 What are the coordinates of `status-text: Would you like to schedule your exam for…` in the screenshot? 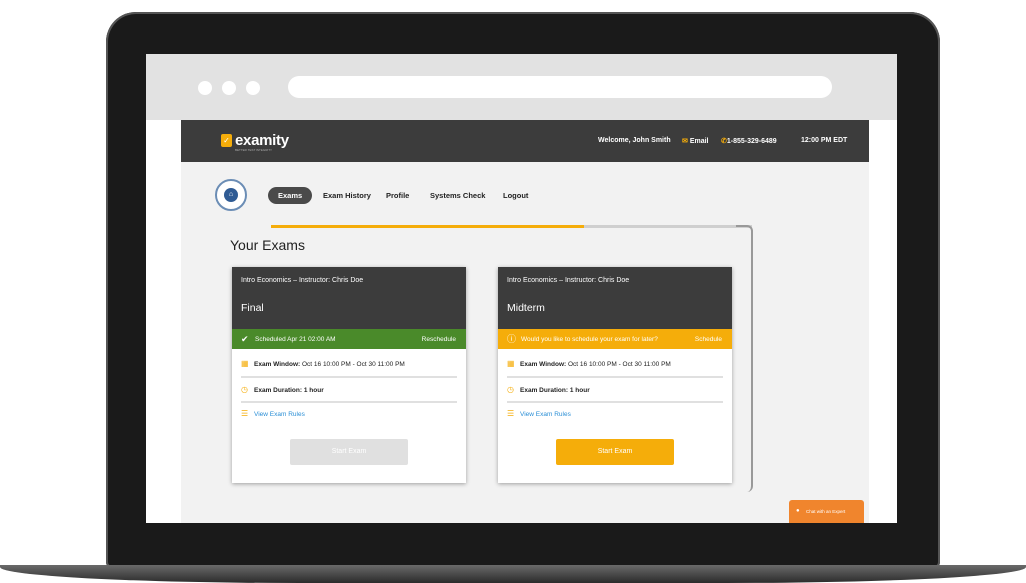 It's located at (589, 339).